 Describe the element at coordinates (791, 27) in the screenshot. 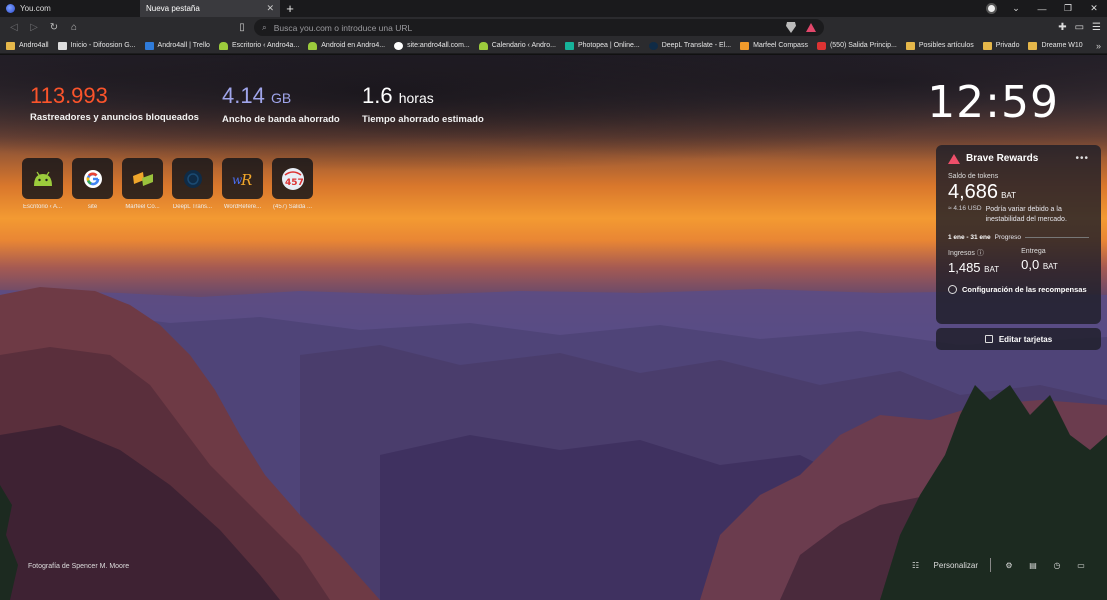

I see `brave-shields-icon` at that location.